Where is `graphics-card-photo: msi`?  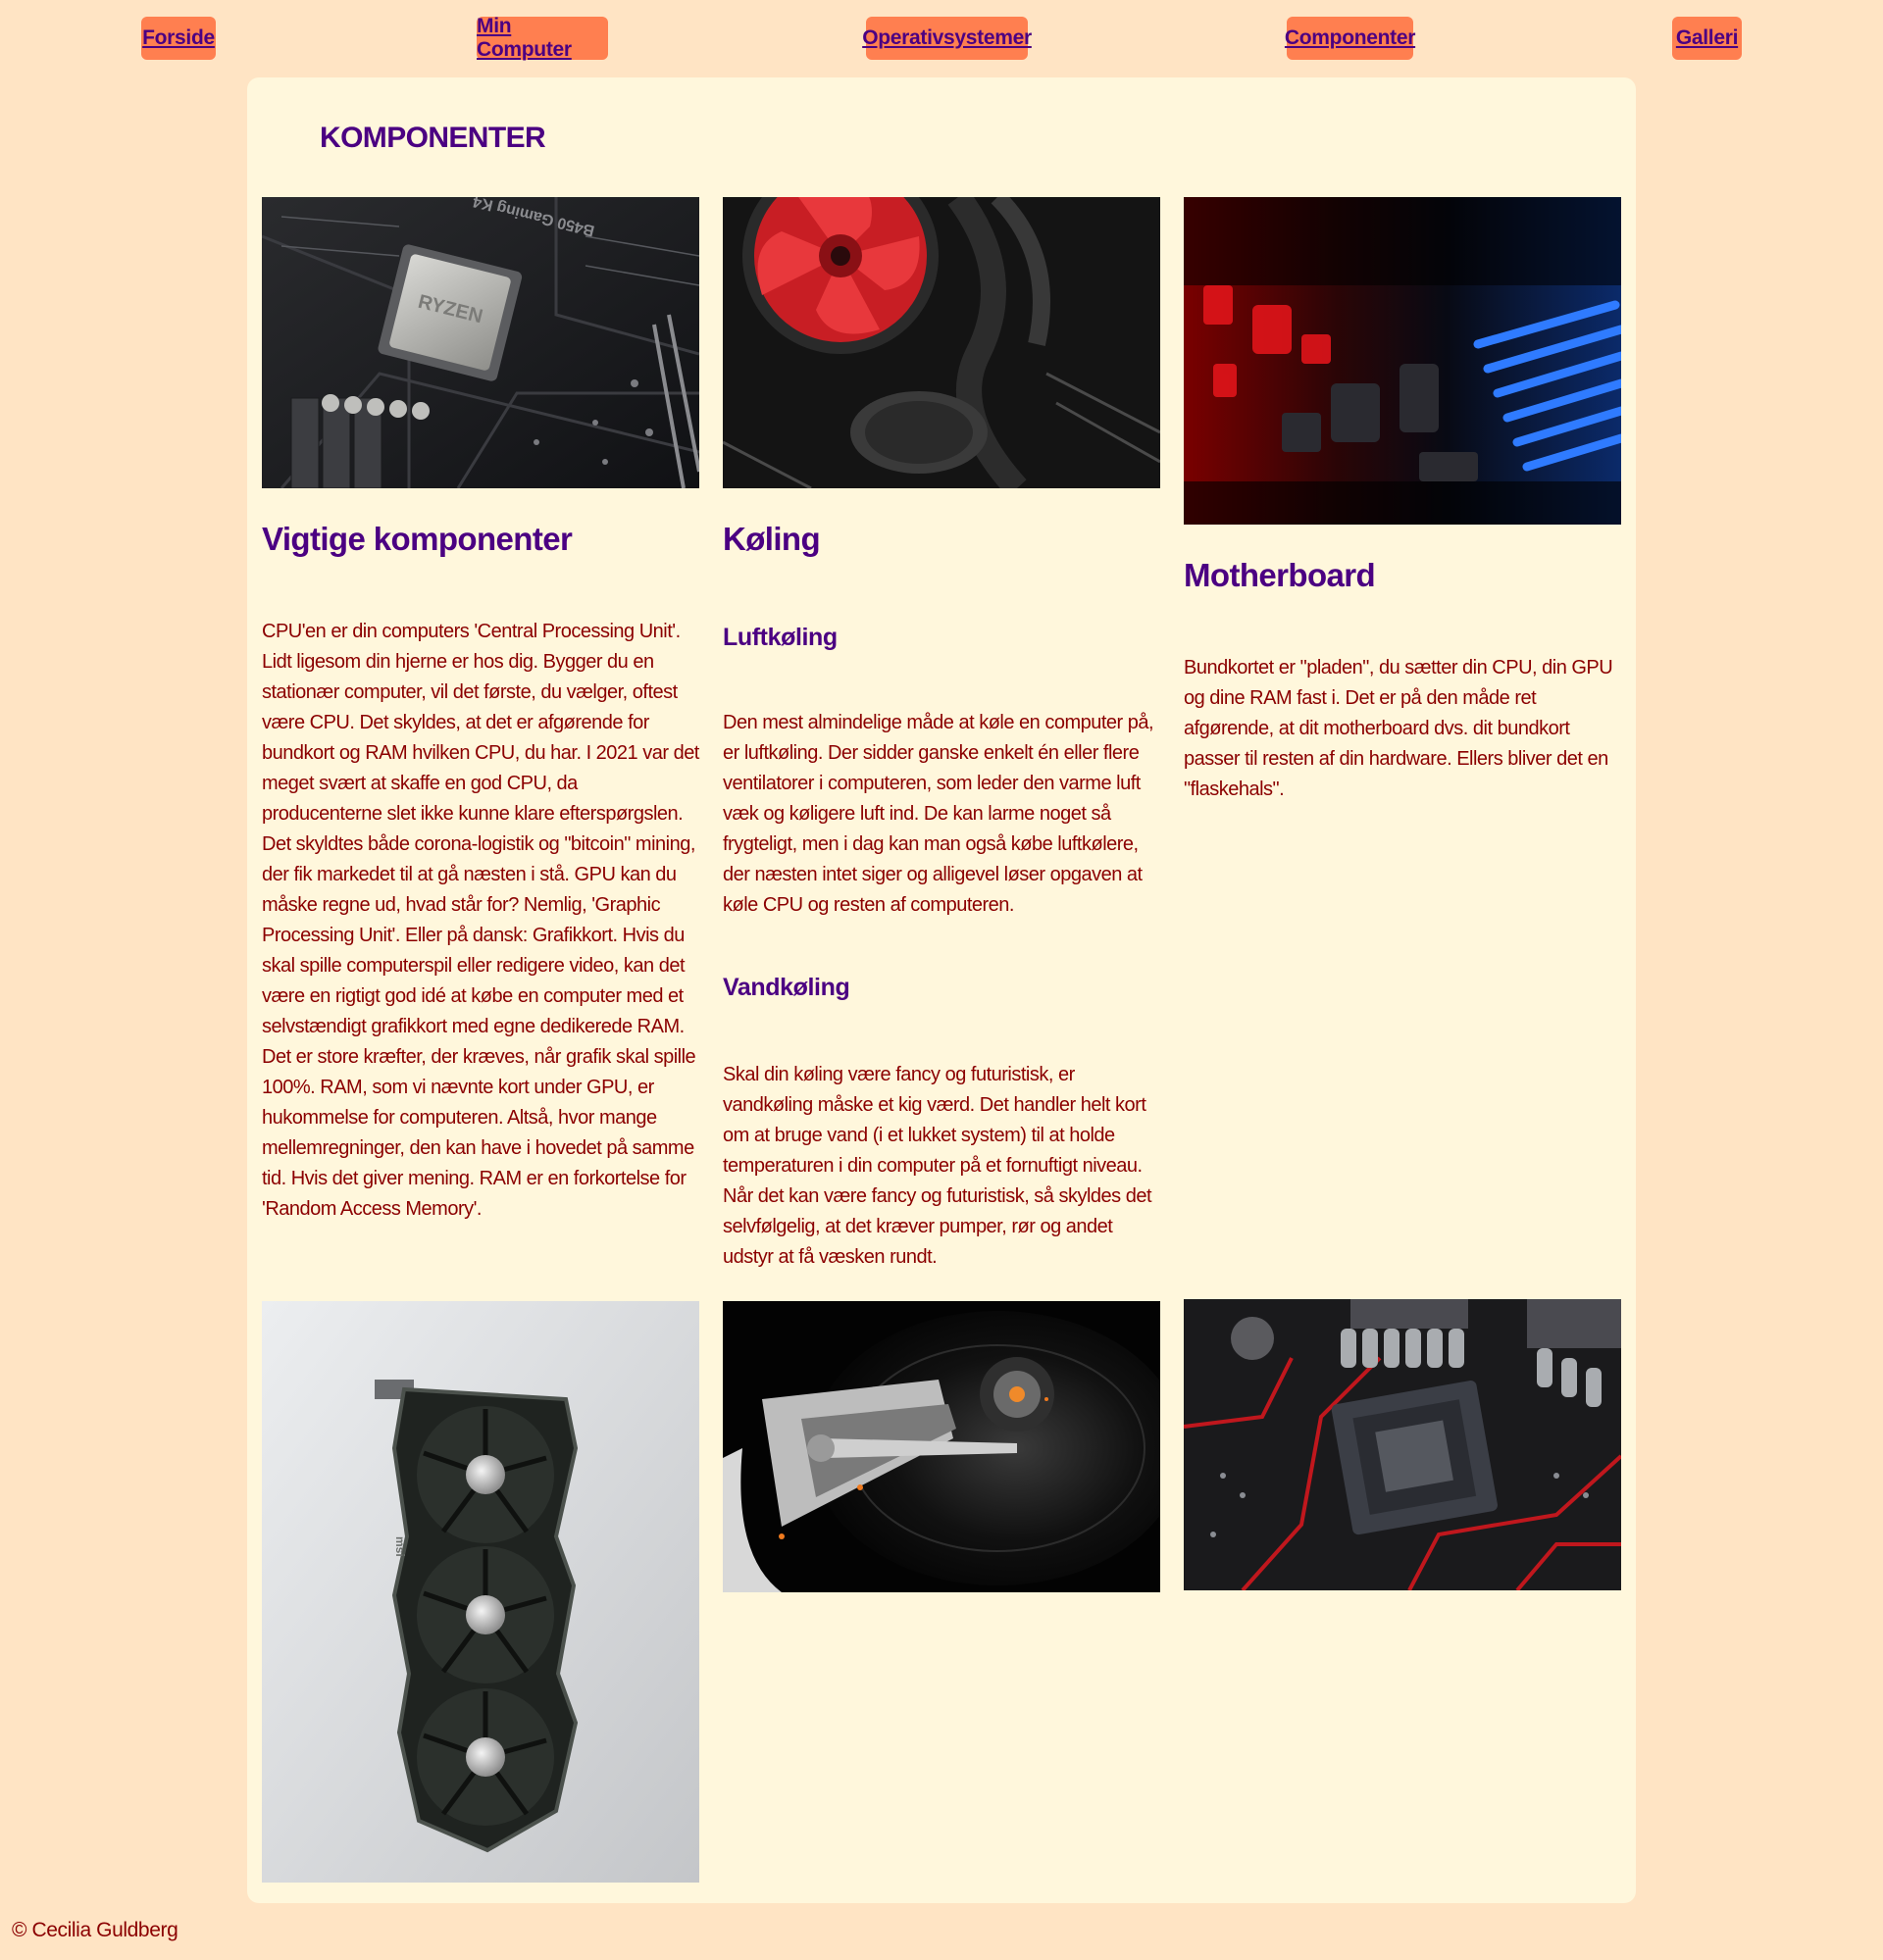
graphics-card-photo: msi is located at coordinates (480, 1592).